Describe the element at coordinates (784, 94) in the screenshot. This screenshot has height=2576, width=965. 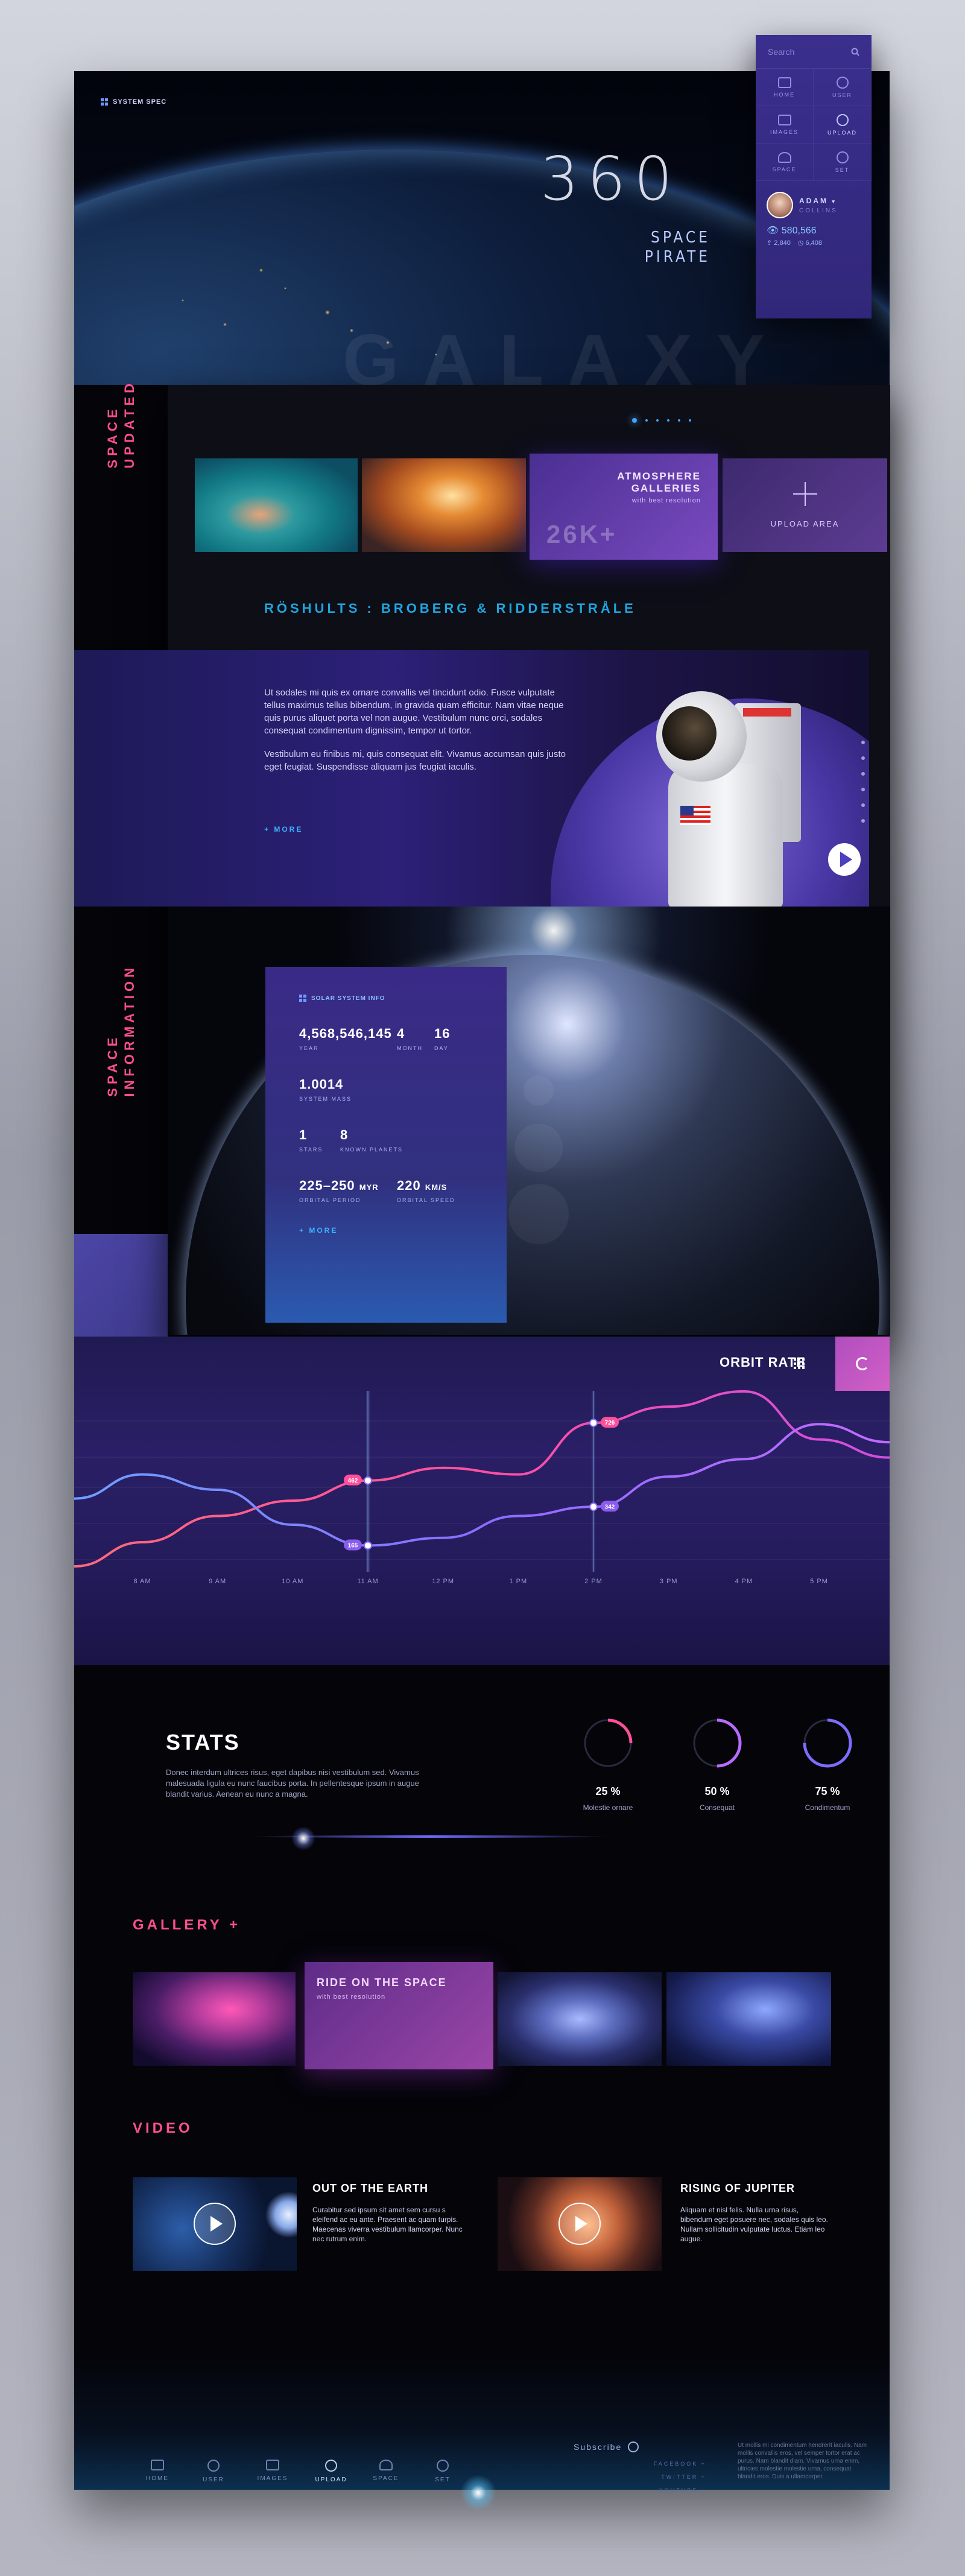
I see `nav-home-label: HOME` at that location.